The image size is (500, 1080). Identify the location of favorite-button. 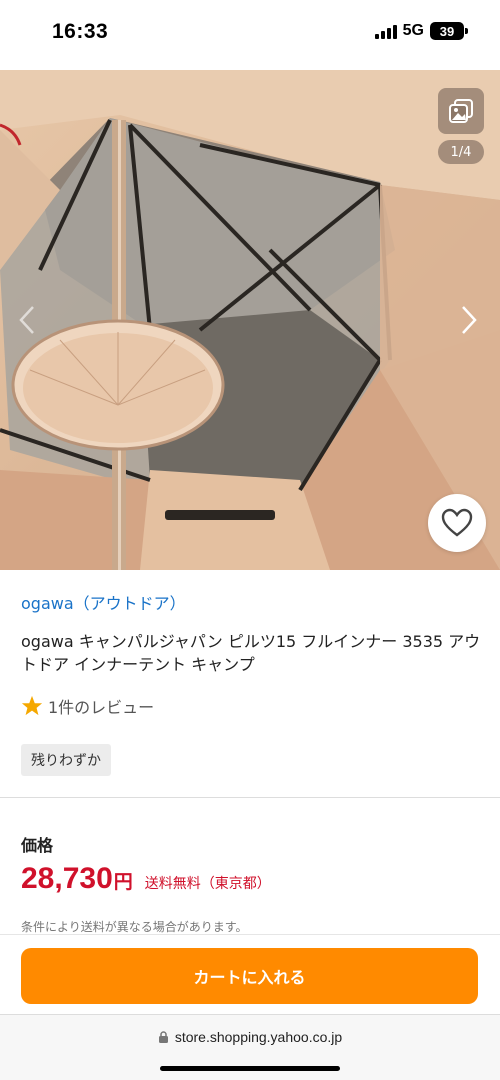
(457, 523).